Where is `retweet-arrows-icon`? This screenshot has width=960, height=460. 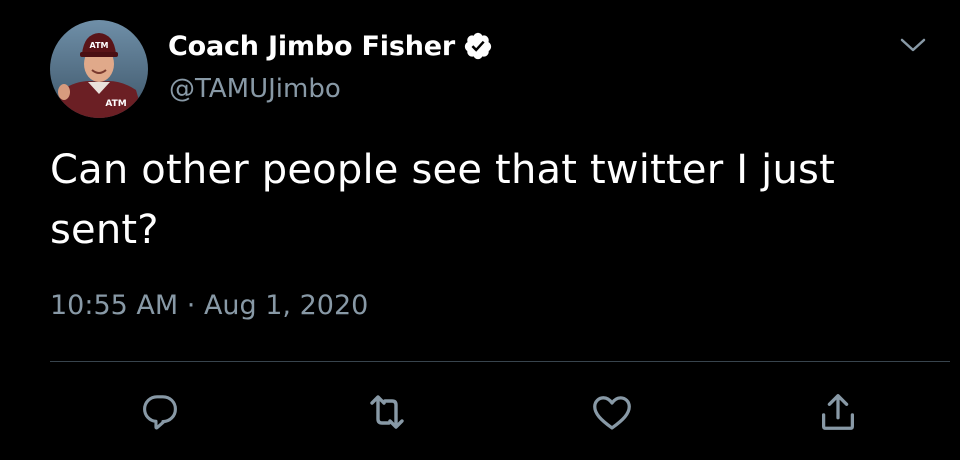
retweet-arrows-icon is located at coordinates (387, 412).